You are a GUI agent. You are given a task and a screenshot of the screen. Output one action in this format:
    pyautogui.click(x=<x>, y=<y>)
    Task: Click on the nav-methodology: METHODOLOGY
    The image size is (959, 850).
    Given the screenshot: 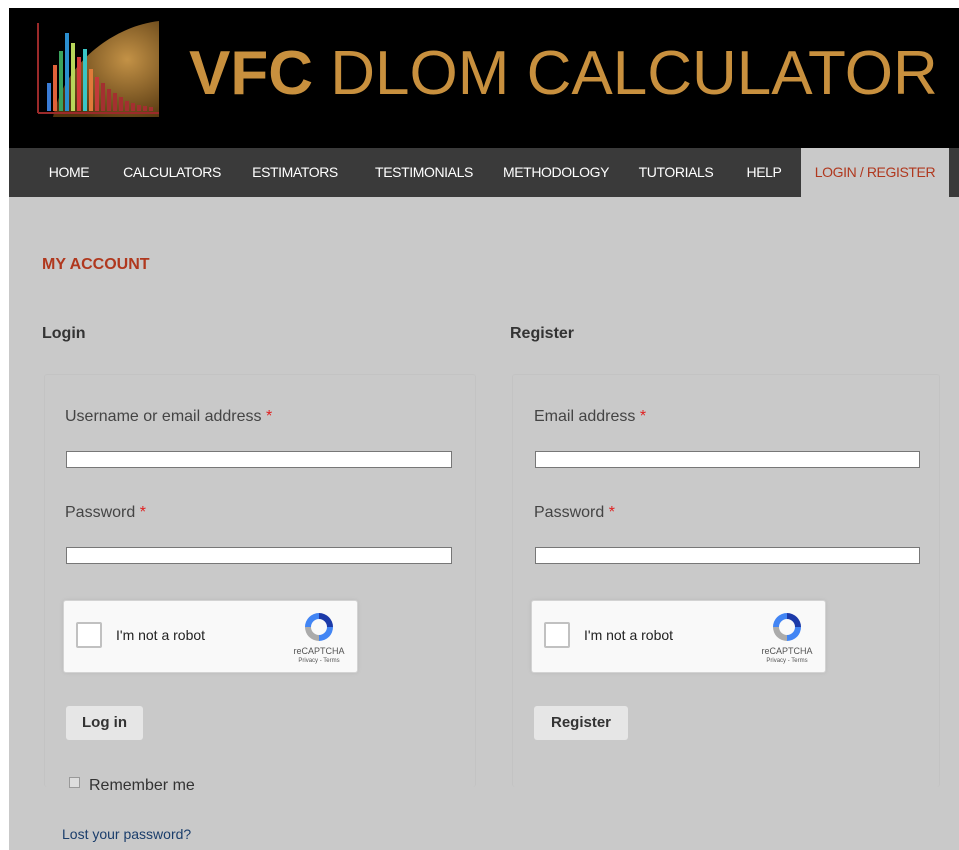 What is the action you would take?
    pyautogui.click(x=556, y=172)
    